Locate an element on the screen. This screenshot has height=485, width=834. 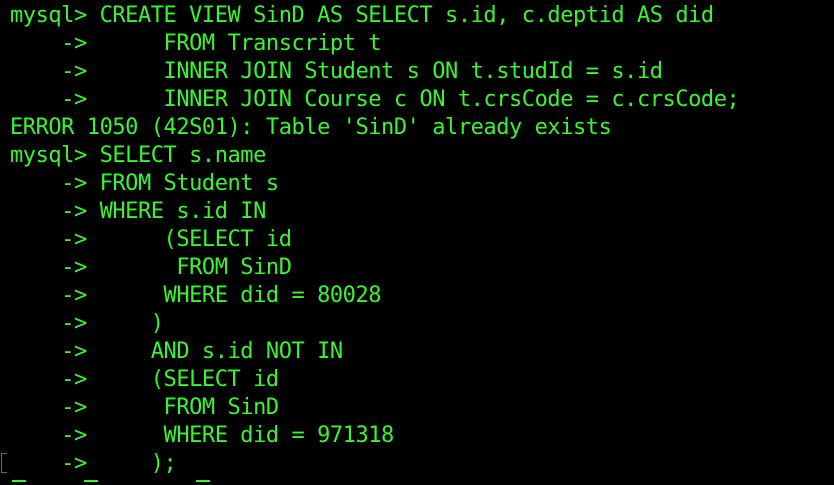
partially-visible-line is located at coordinates (417, 482).